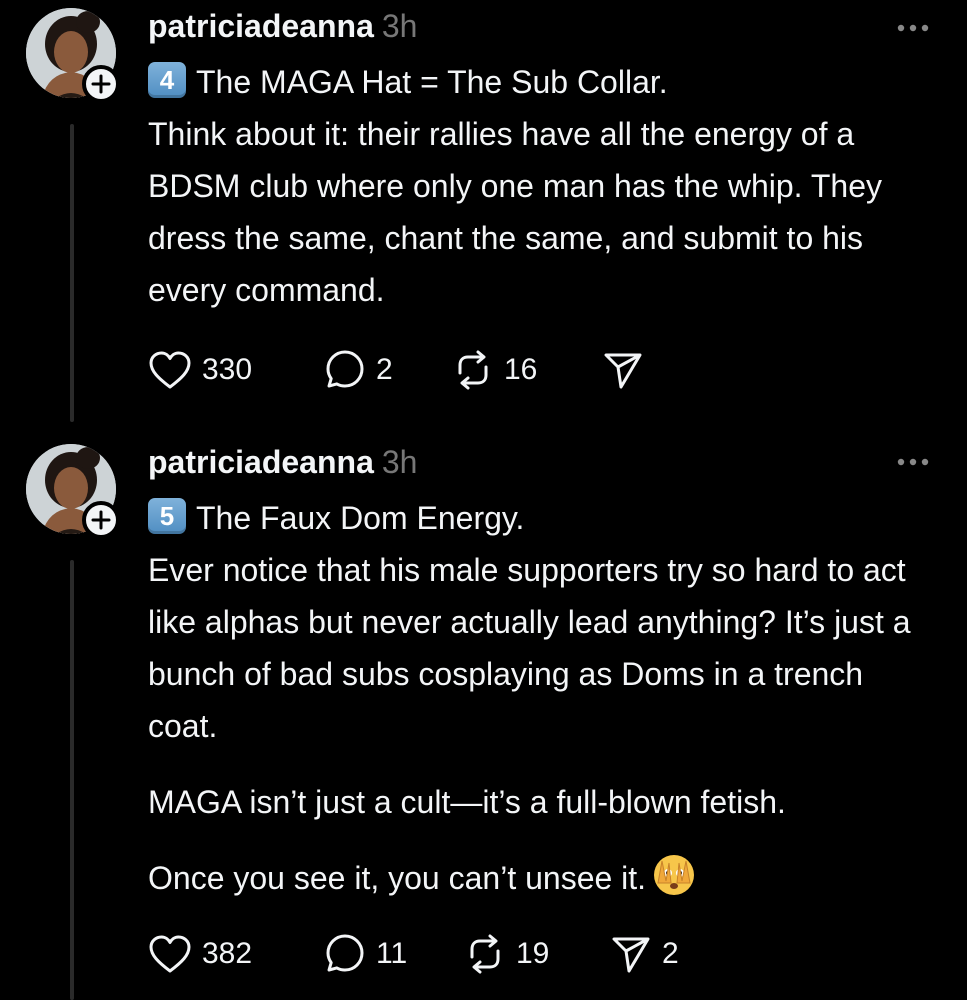  I want to click on post-actions: 330 2 16, so click(401, 370).